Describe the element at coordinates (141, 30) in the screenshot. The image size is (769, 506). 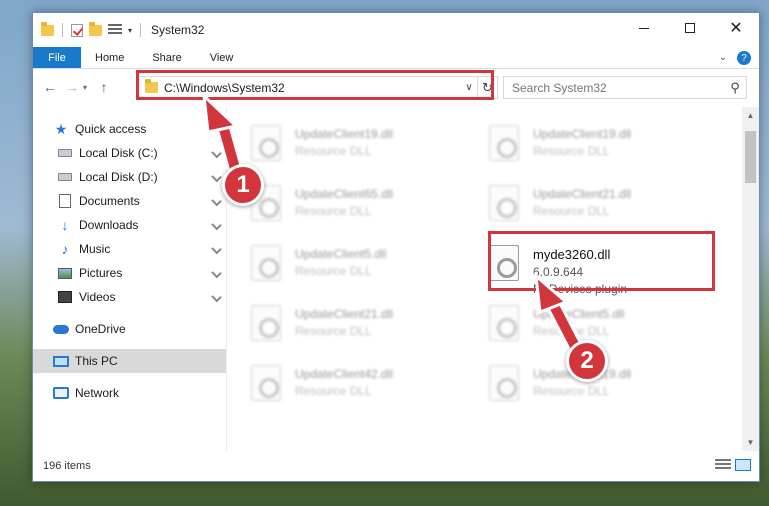
I see `separator` at that location.